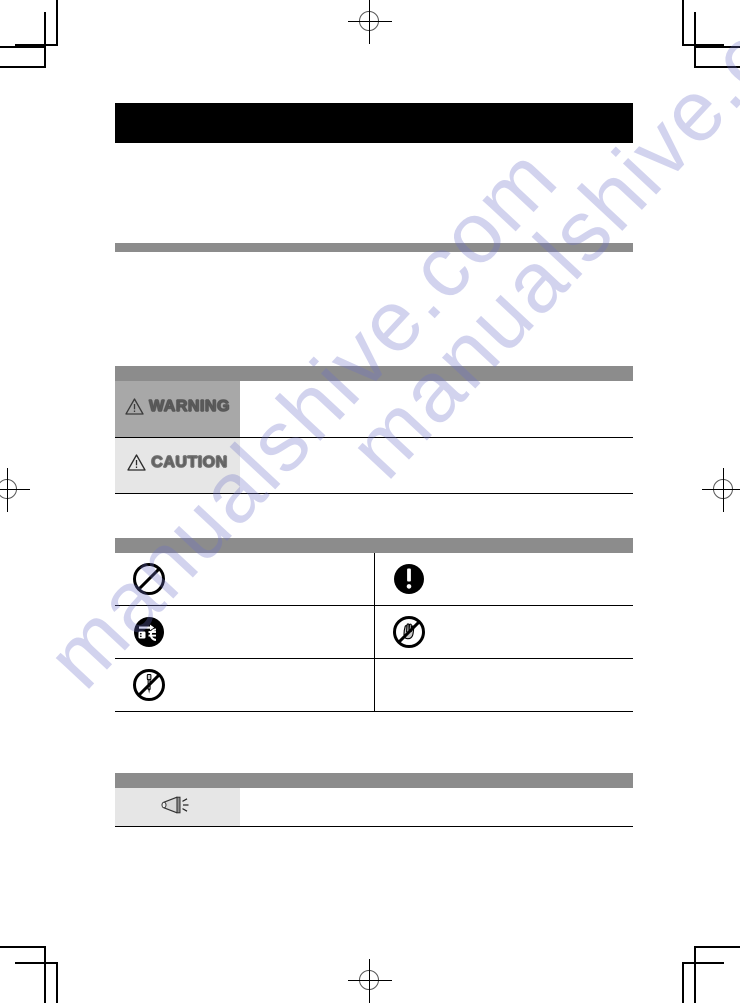 The height and width of the screenshot is (1003, 740). What do you see at coordinates (409, 632) in the screenshot?
I see `do-not-touch-hand-icon` at bounding box center [409, 632].